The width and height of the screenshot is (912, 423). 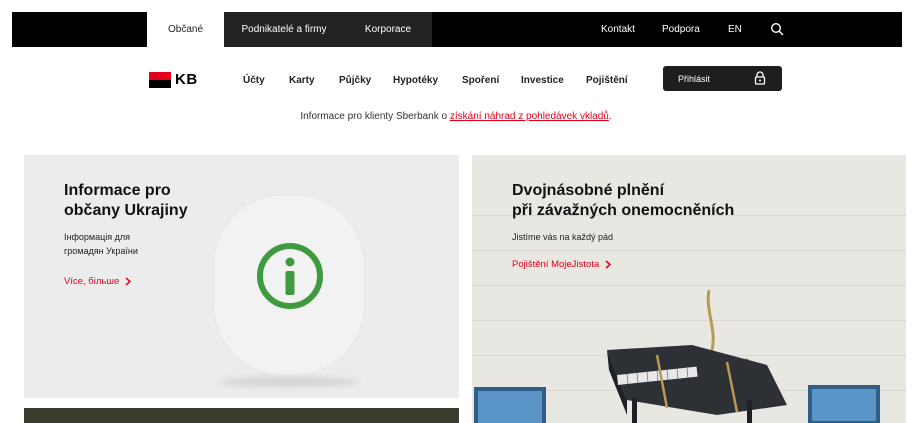 What do you see at coordinates (117, 190) in the screenshot?
I see `card-title-line-1: Informace pro` at bounding box center [117, 190].